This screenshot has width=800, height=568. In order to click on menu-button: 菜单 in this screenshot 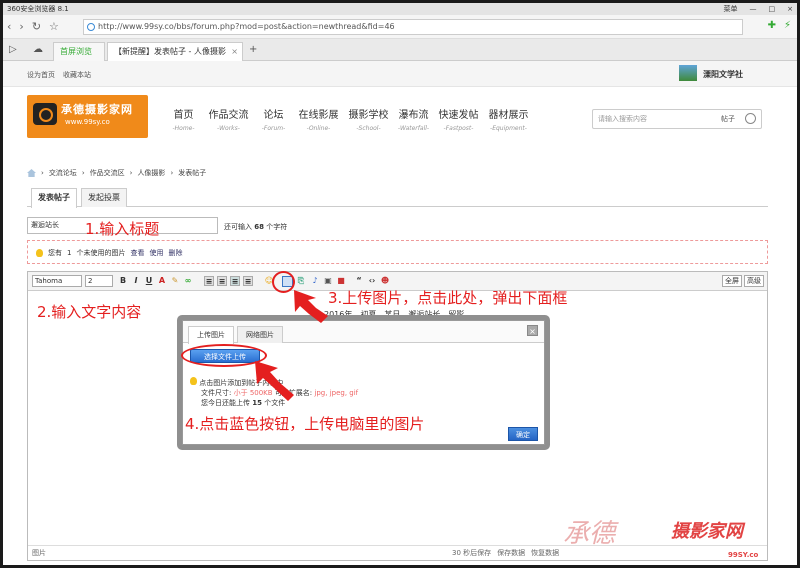, I will do `click(731, 9)`.